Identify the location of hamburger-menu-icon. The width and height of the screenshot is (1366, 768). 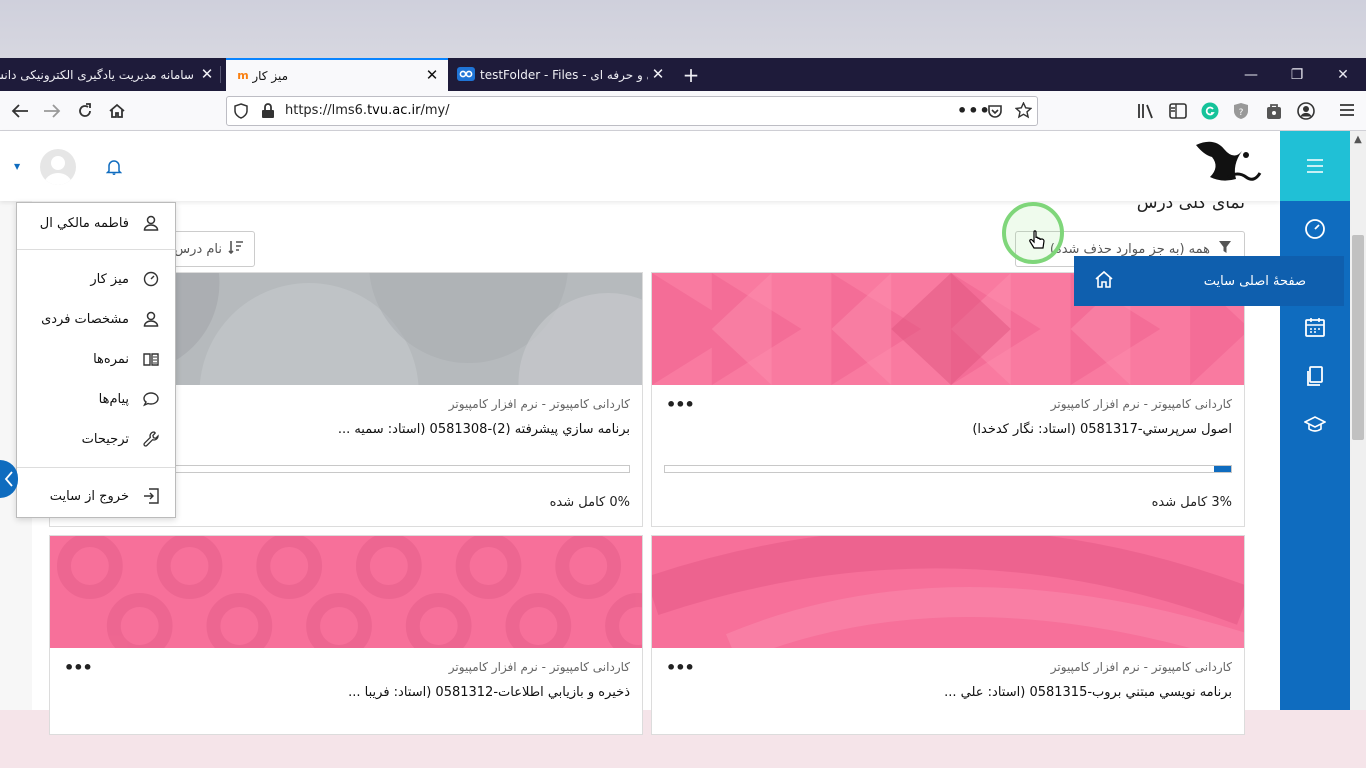
(1347, 112).